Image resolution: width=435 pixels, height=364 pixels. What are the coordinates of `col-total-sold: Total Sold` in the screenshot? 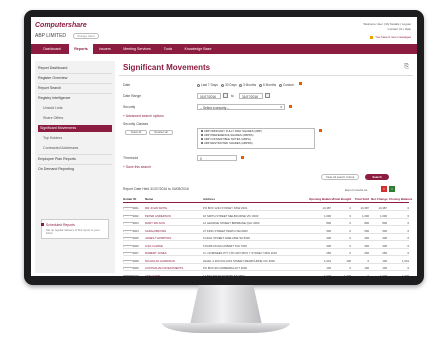 It's located at (361, 199).